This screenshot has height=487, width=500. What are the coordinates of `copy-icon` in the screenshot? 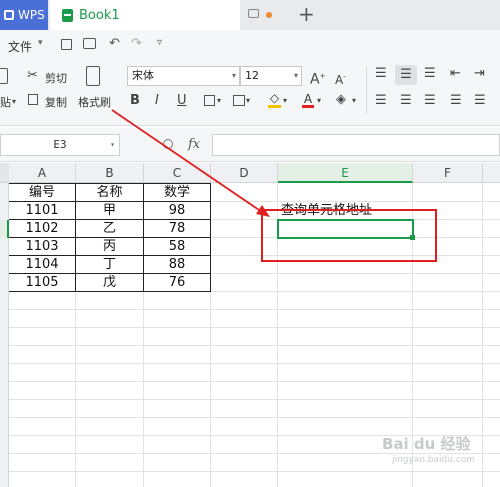 It's located at (33, 99).